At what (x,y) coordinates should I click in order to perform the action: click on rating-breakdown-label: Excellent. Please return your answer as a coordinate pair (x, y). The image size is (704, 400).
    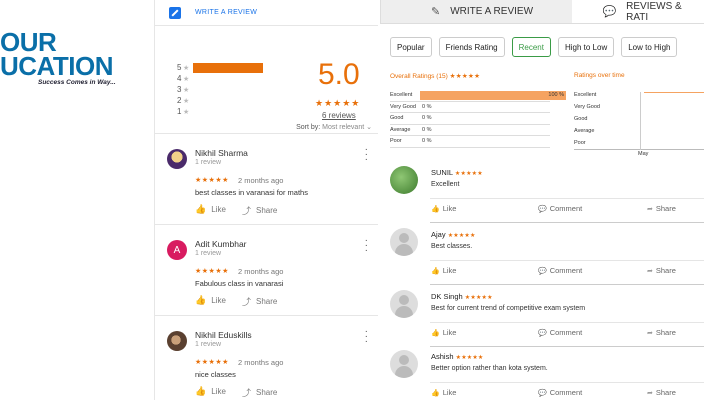
    Looking at the image, I should click on (401, 95).